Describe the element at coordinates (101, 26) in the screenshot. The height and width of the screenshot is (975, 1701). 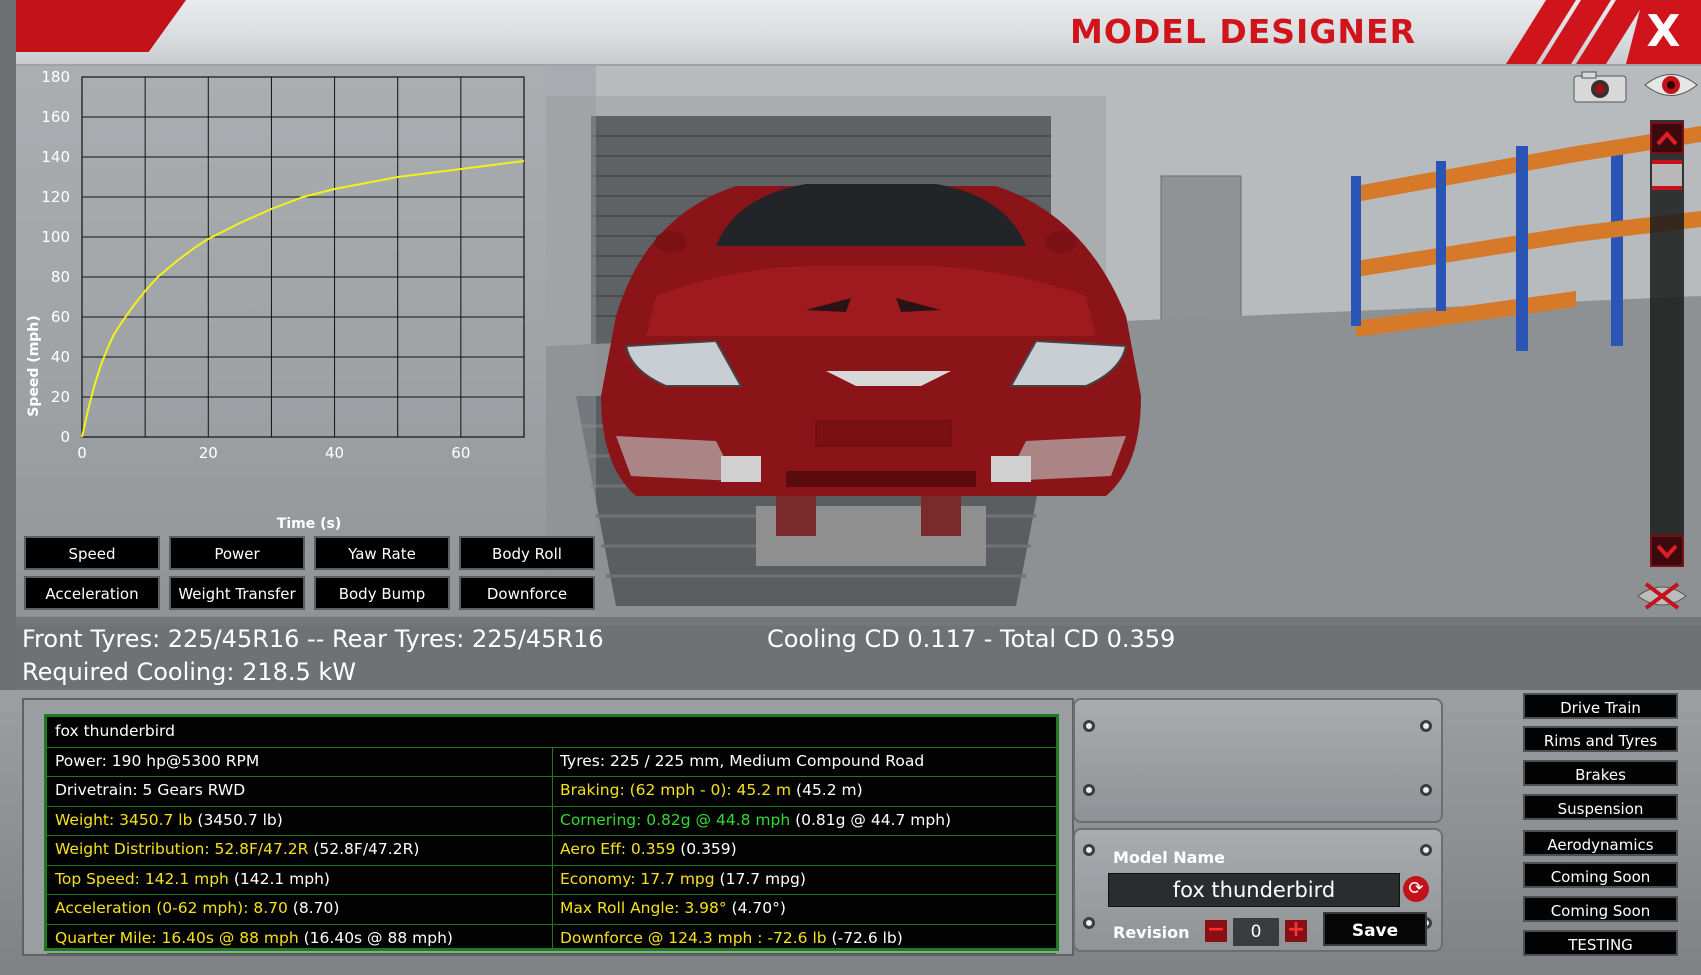
I see `header-accent` at that location.